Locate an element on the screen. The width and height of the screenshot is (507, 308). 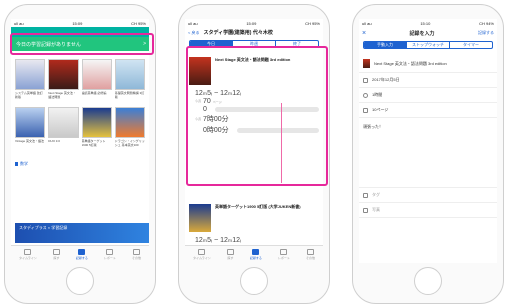
book-icon is located at coordinates (365, 110).